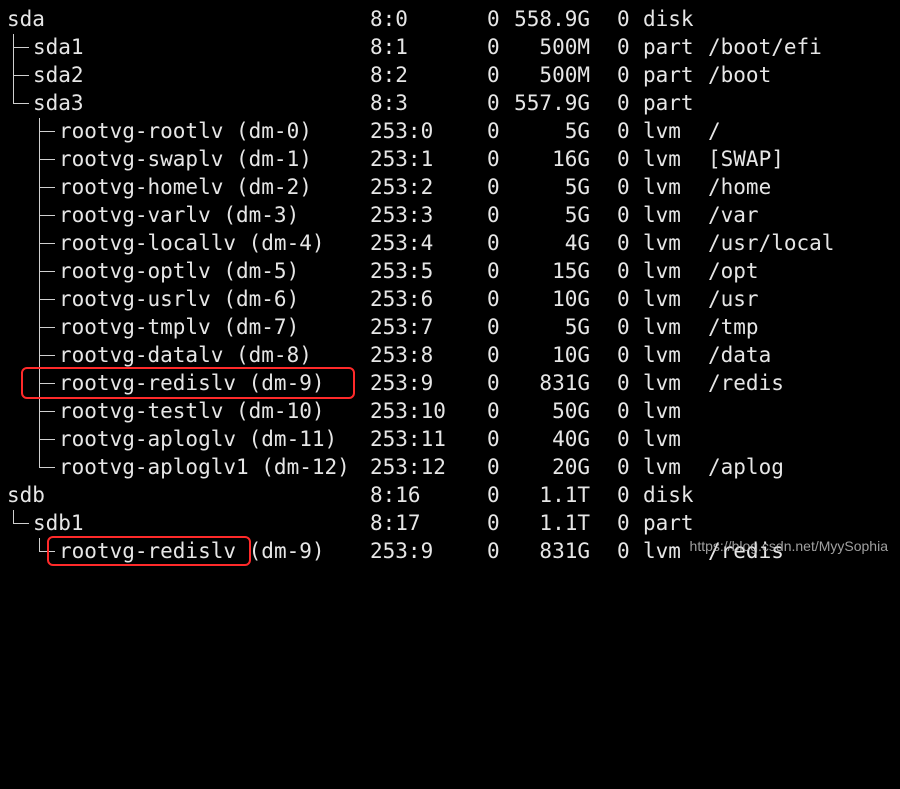 The height and width of the screenshot is (789, 900). What do you see at coordinates (347, 523) in the screenshot?
I see `device-row-sdb1: sdb1 8:17 0 1.1T 0 part` at bounding box center [347, 523].